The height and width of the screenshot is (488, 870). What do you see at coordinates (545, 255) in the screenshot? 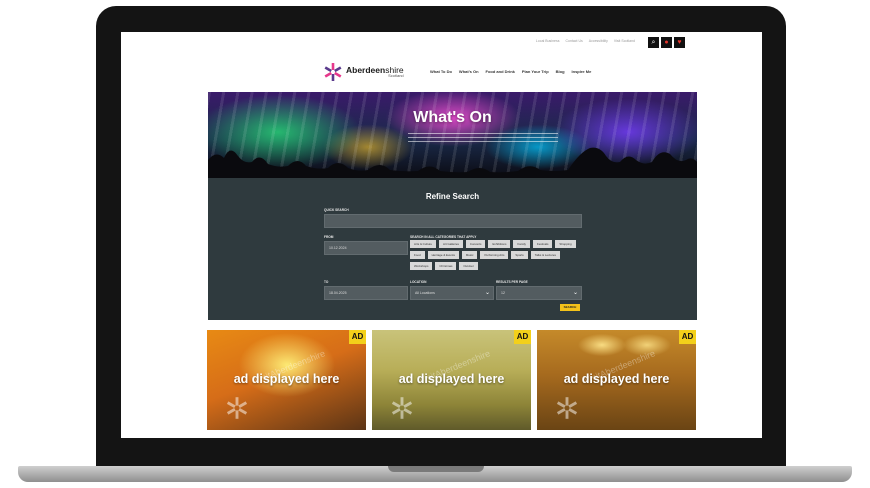
I see `category-chip: Talks & Lectures` at bounding box center [545, 255].